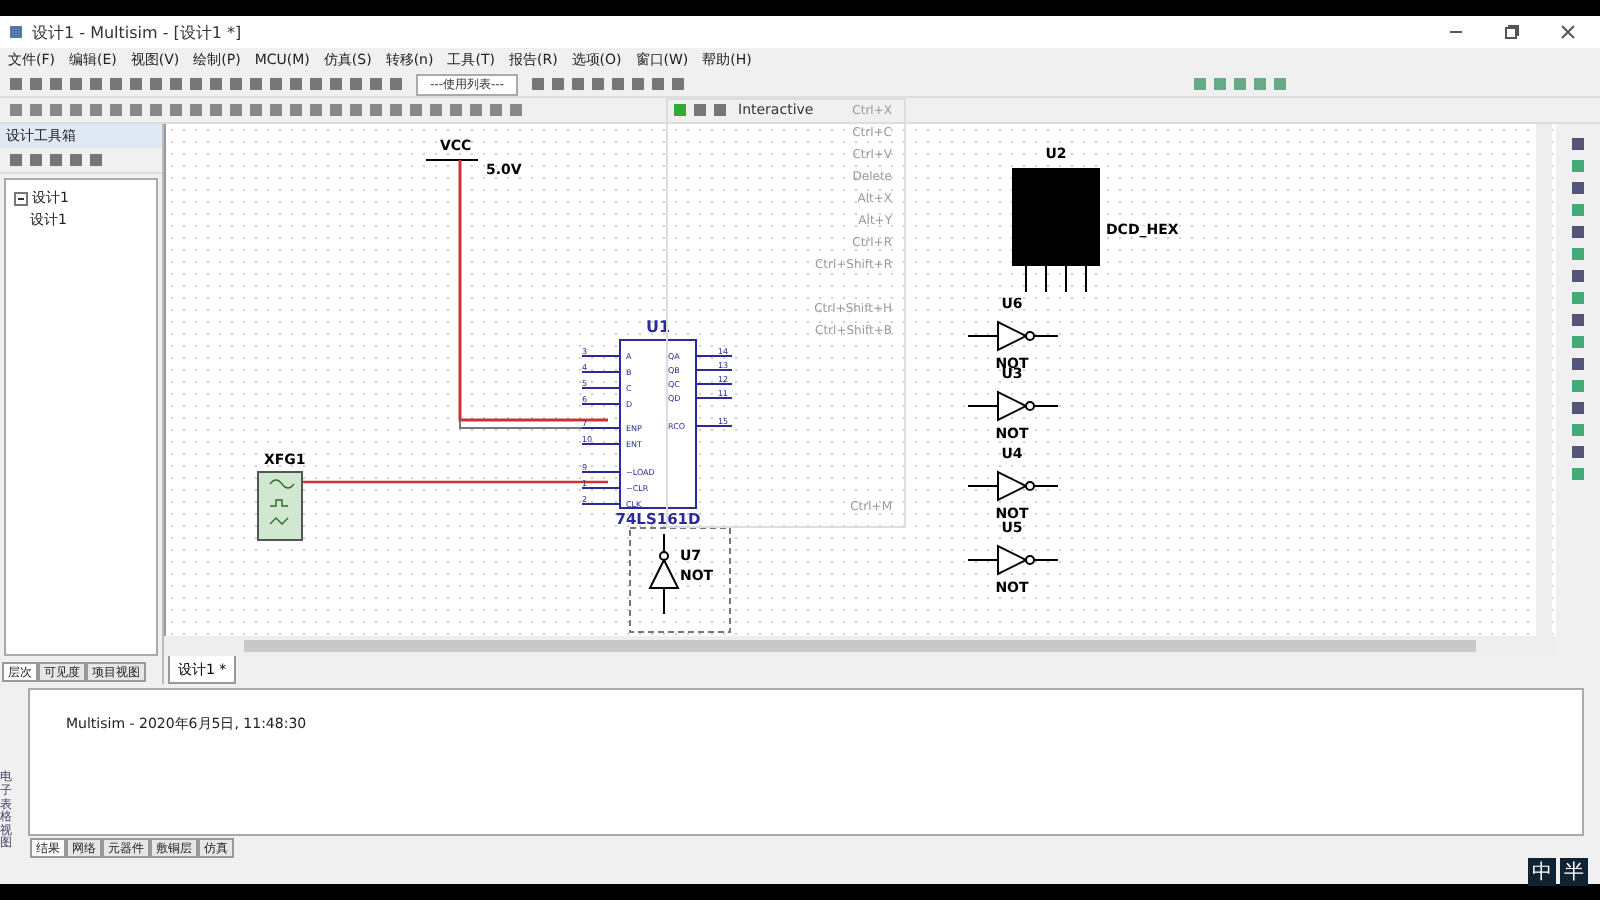  What do you see at coordinates (1512, 32) in the screenshot?
I see `restore-icon` at bounding box center [1512, 32].